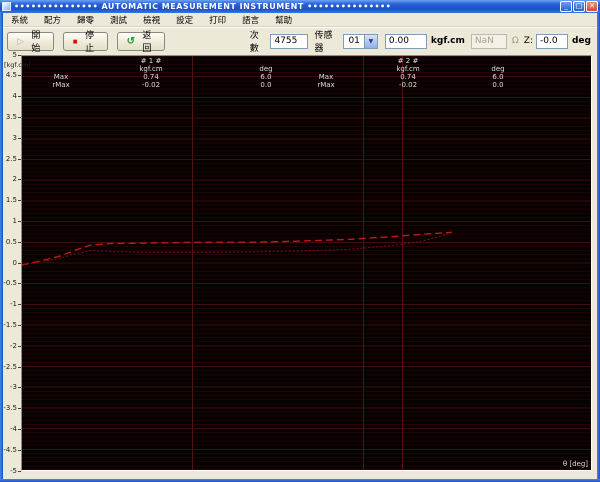  Describe the element at coordinates (581, 41) in the screenshot. I see `z-unit-label: deg` at that location.